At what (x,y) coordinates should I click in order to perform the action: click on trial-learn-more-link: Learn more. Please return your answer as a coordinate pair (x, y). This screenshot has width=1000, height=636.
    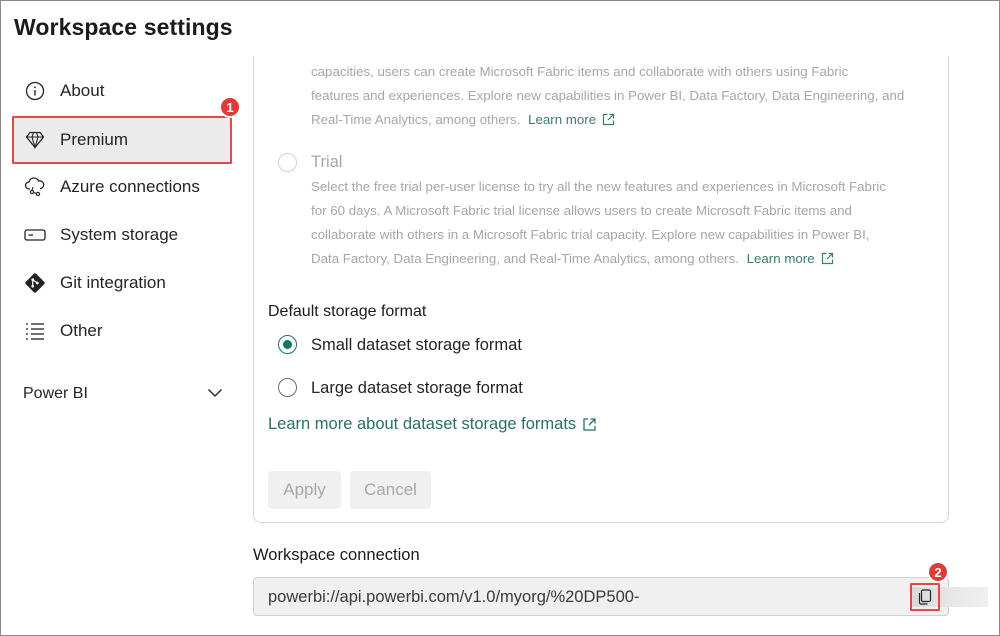
    Looking at the image, I should click on (790, 258).